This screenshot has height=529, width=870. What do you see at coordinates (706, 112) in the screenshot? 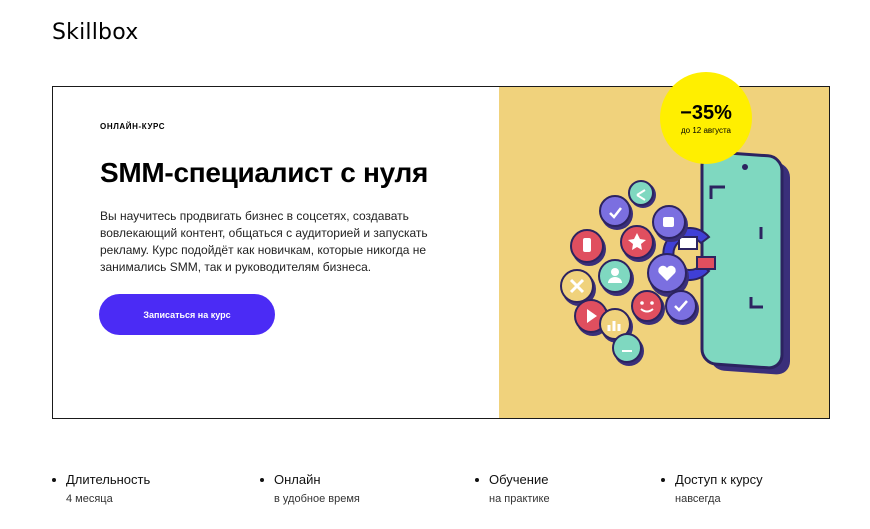
I see `discount-percent: −35%` at bounding box center [706, 112].